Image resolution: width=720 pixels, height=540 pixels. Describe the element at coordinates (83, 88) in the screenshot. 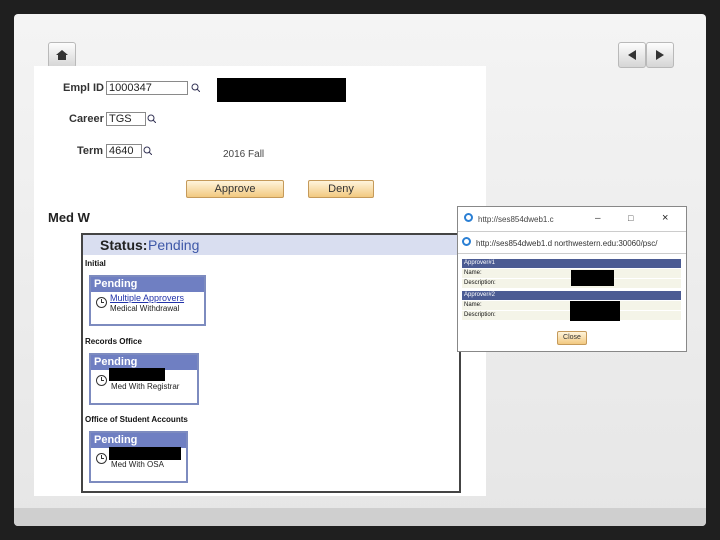

I see `empl-id-label: Empl ID` at that location.